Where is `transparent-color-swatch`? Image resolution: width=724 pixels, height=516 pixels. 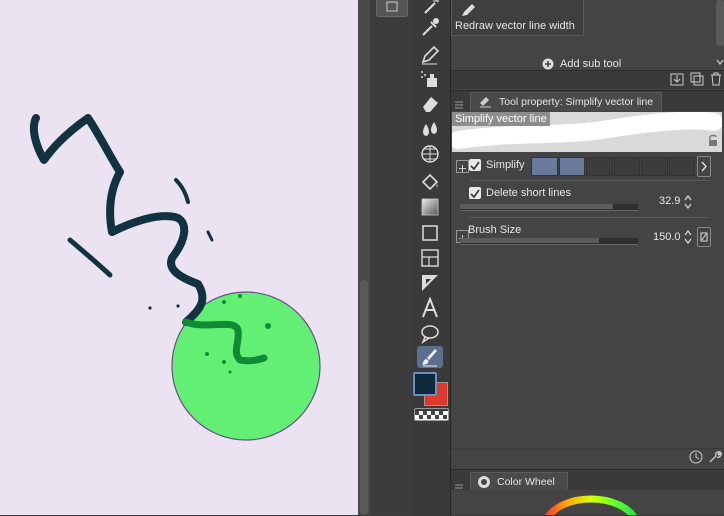 transparent-color-swatch is located at coordinates (431, 414).